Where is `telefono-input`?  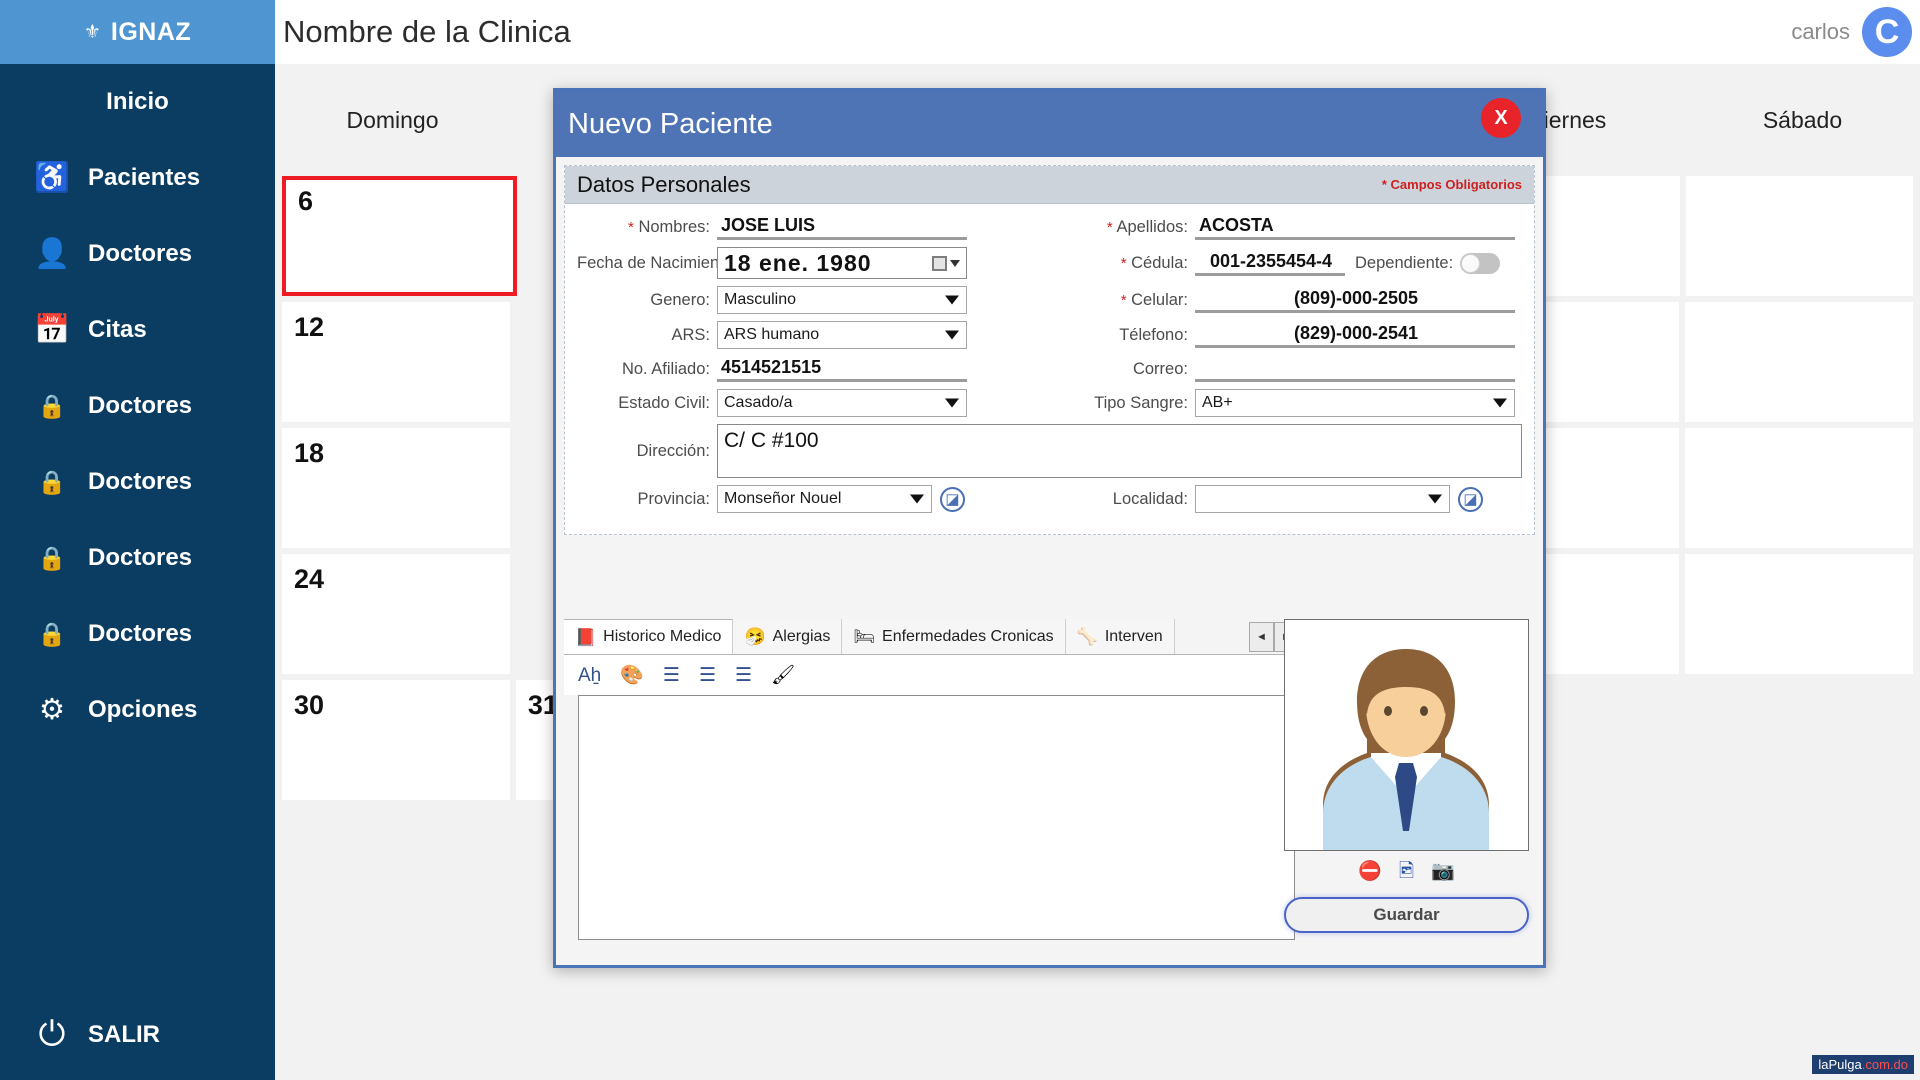 telefono-input is located at coordinates (1355, 335).